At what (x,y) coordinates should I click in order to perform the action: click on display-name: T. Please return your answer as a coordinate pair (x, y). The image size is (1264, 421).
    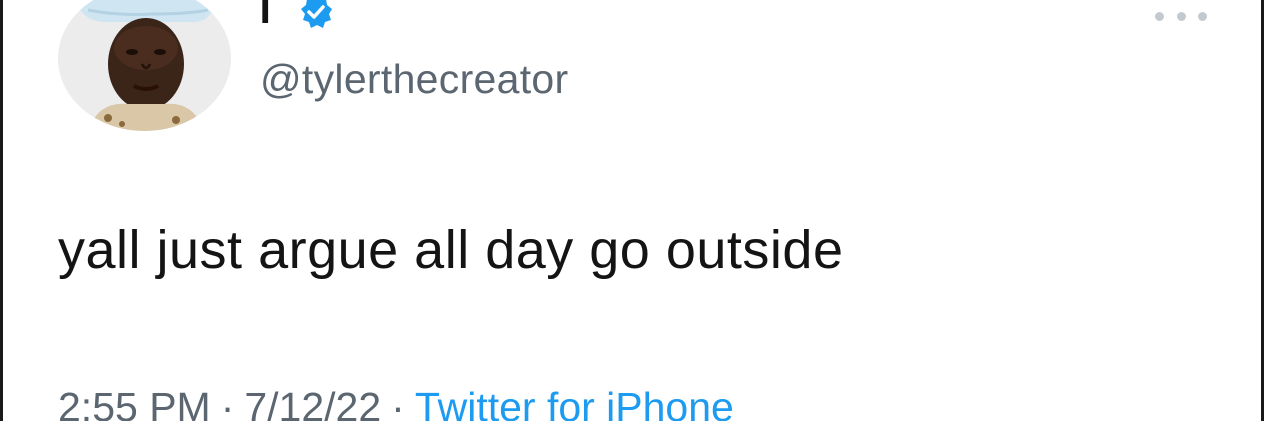
    Looking at the image, I should click on (265, 17).